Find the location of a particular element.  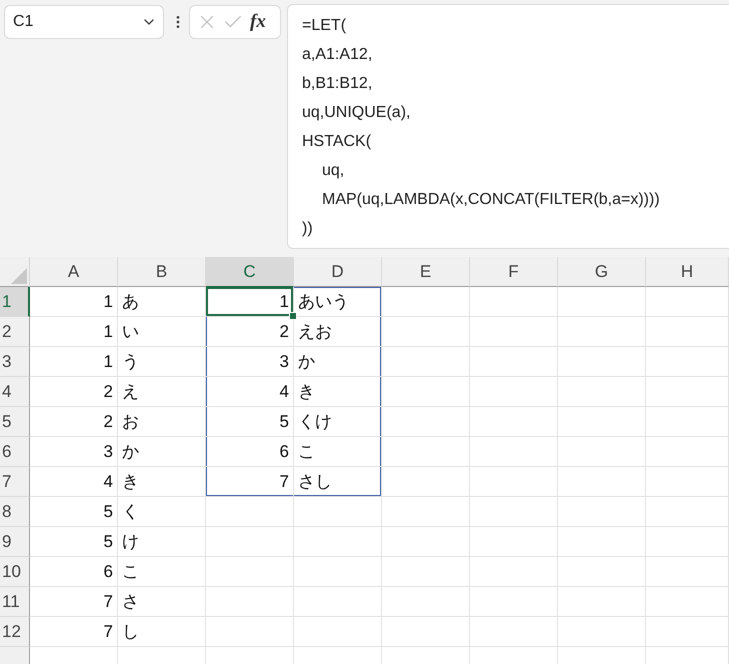

table-cell: か is located at coordinates (162, 452).